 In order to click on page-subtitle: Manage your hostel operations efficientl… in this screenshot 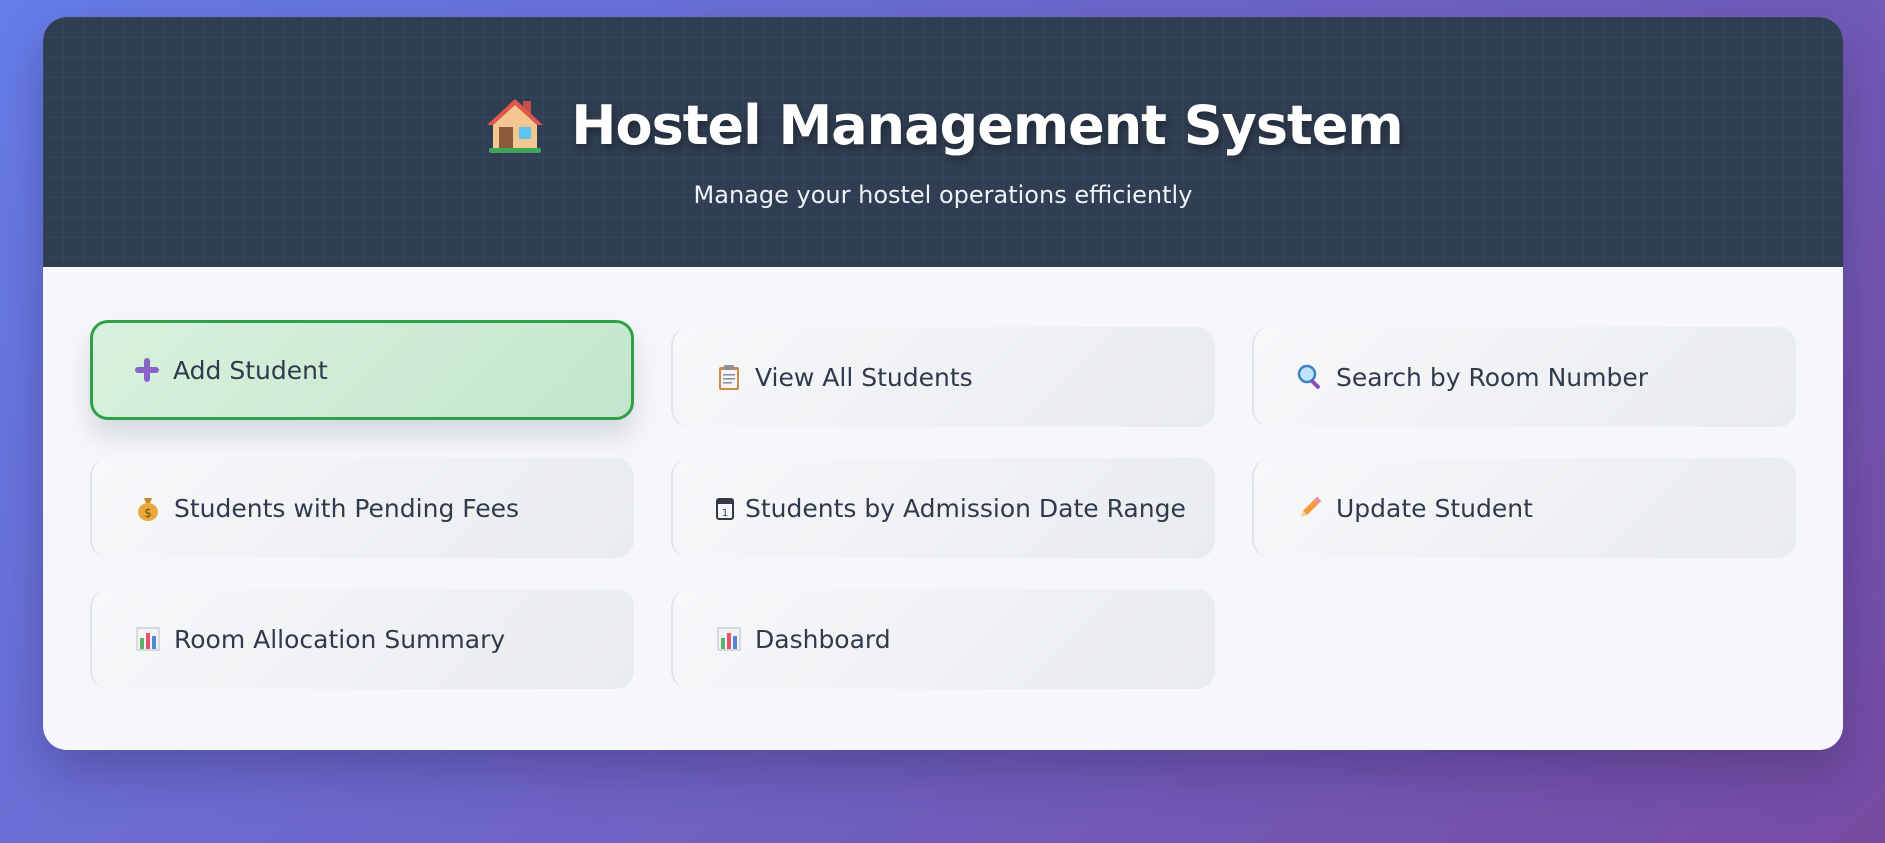, I will do `click(943, 195)`.